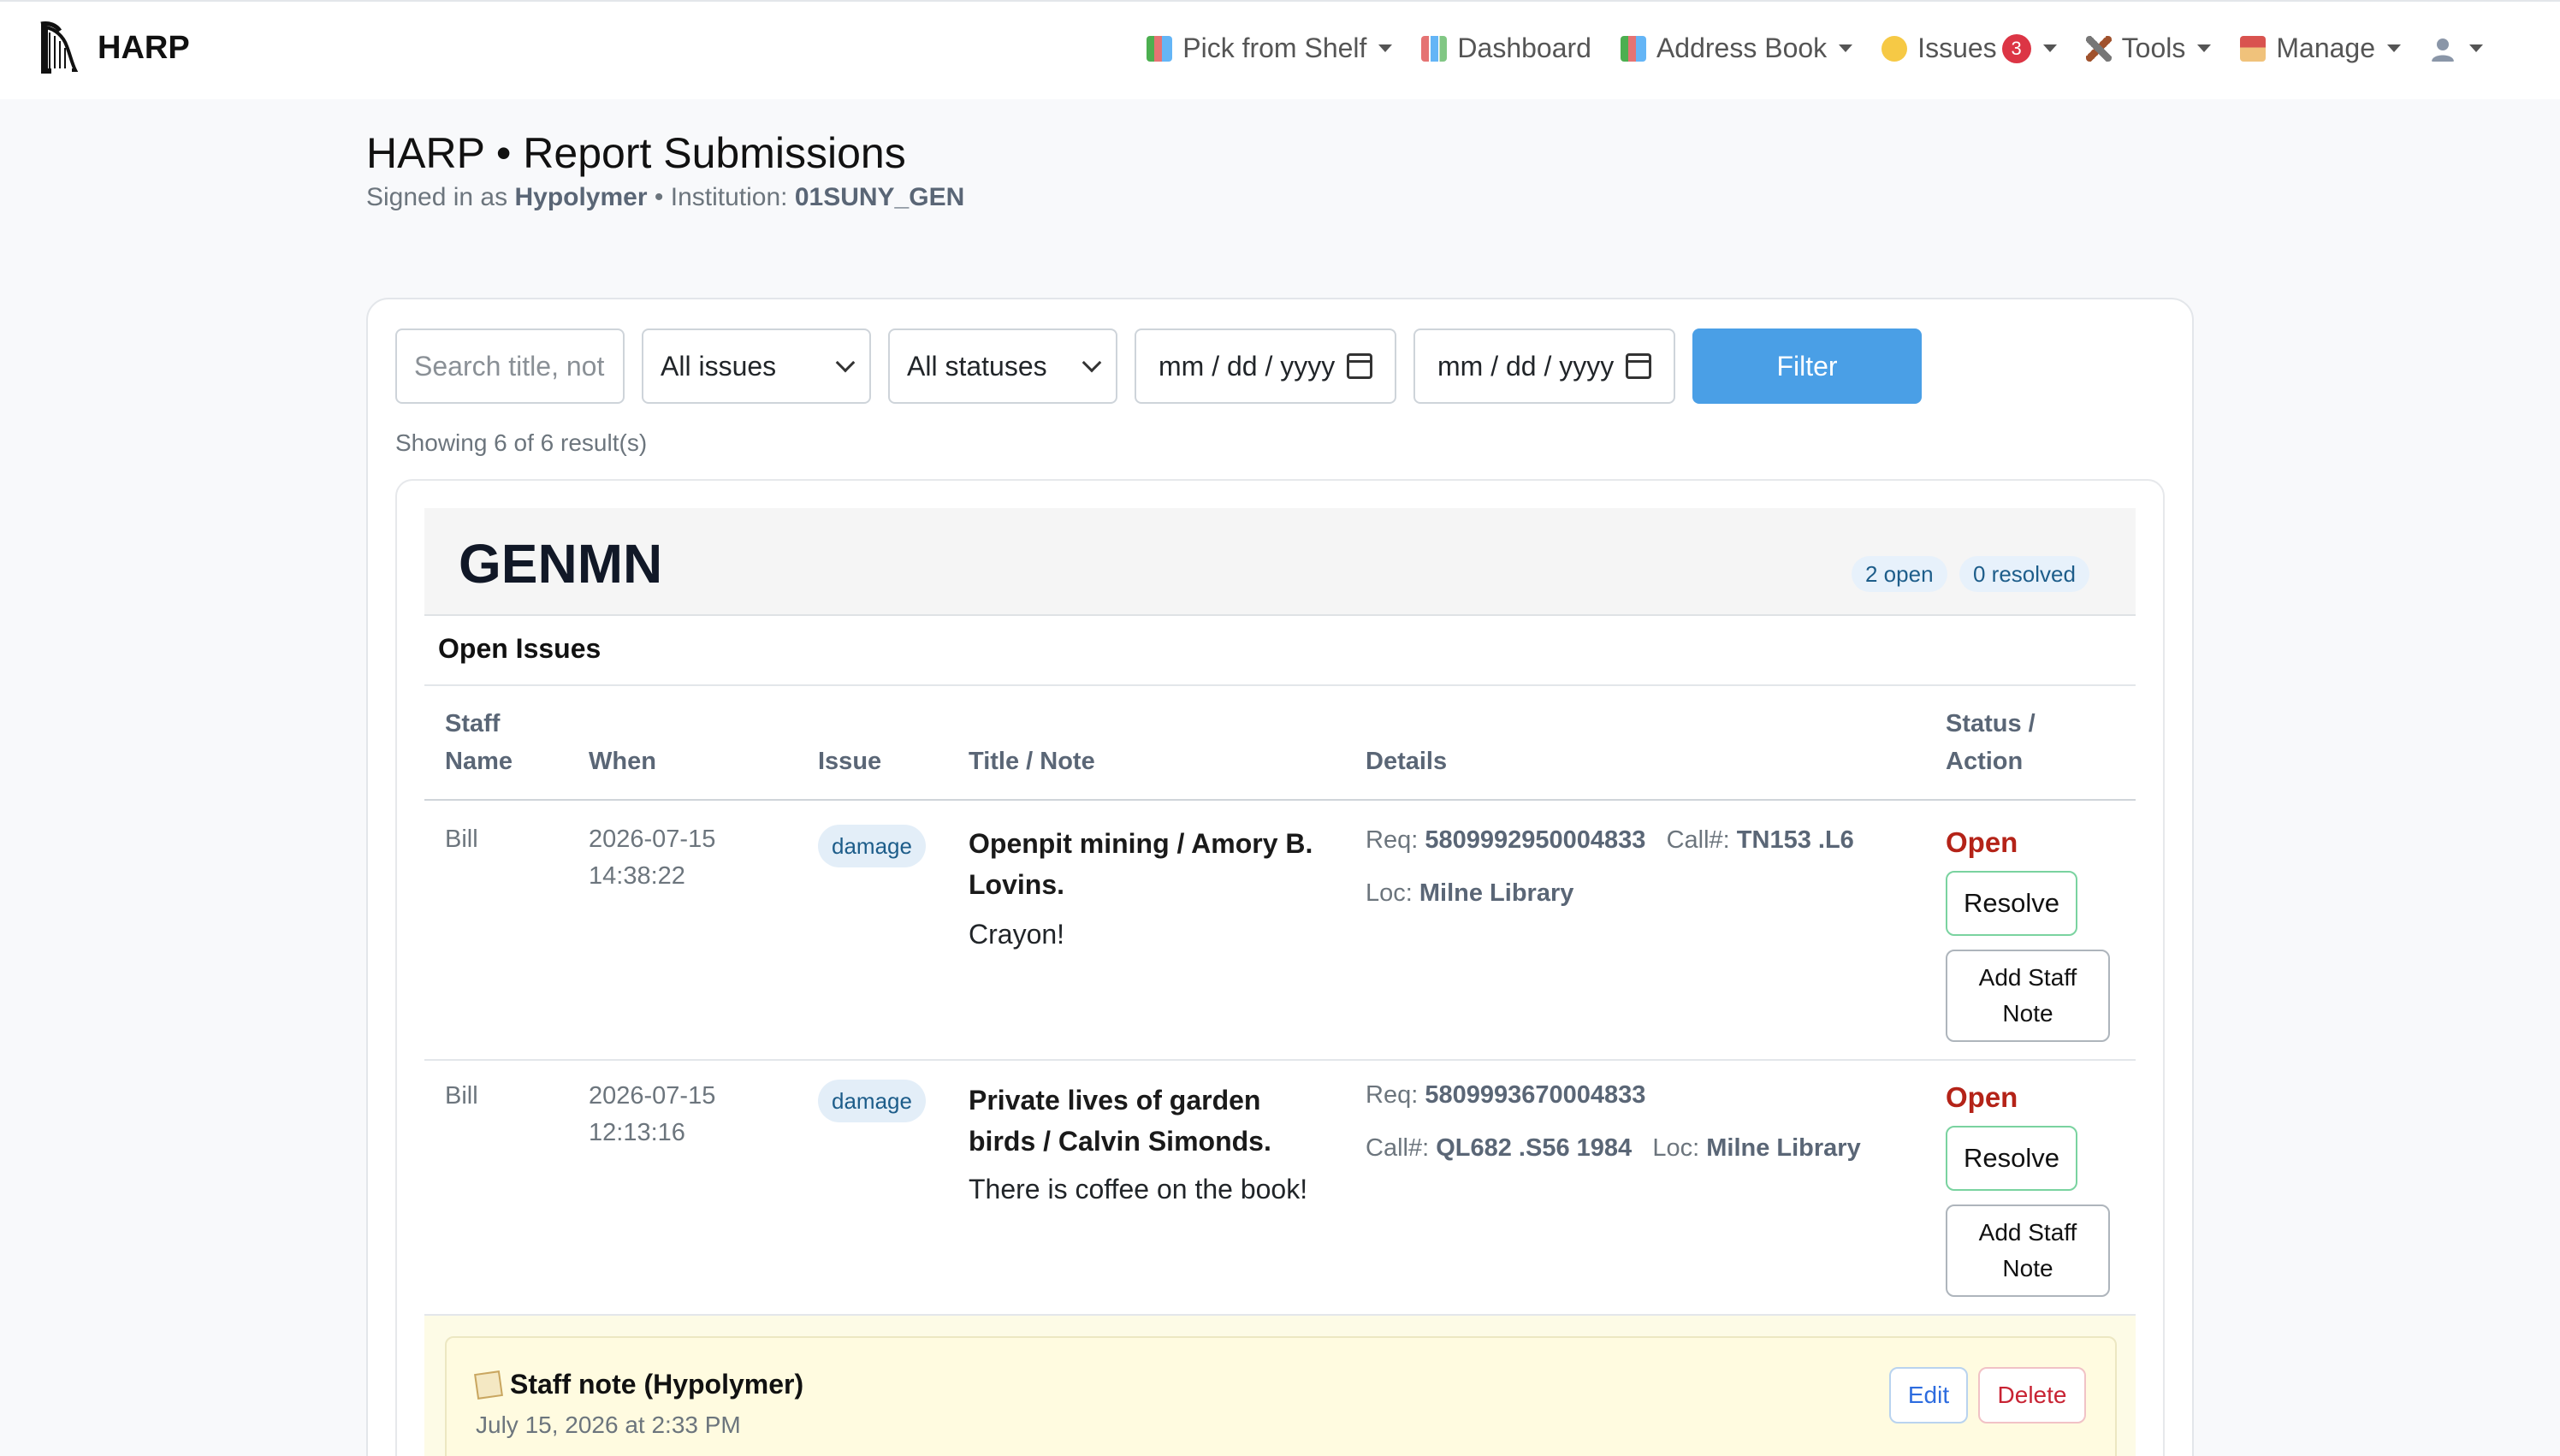  Describe the element at coordinates (2032, 1395) in the screenshot. I see `delete-note-button: Delete` at that location.